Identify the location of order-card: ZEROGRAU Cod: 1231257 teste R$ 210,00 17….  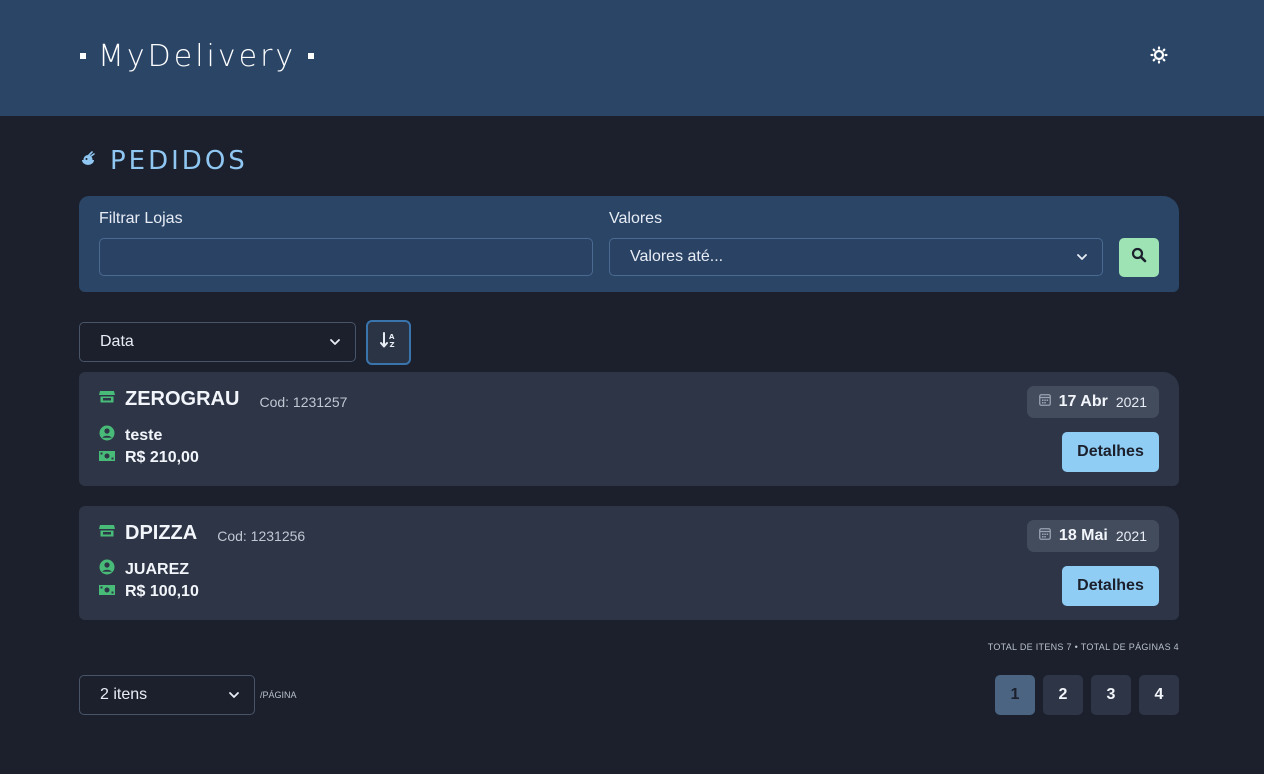
(629, 429).